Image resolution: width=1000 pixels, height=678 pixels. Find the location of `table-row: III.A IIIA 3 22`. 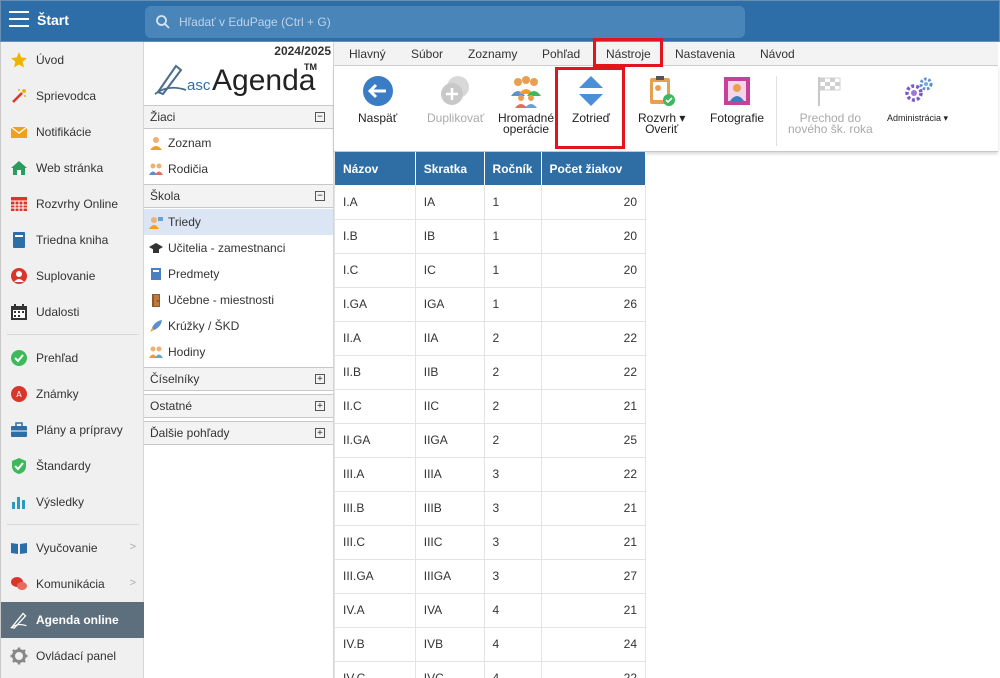

table-row: III.A IIIA 3 22 is located at coordinates (490, 474).